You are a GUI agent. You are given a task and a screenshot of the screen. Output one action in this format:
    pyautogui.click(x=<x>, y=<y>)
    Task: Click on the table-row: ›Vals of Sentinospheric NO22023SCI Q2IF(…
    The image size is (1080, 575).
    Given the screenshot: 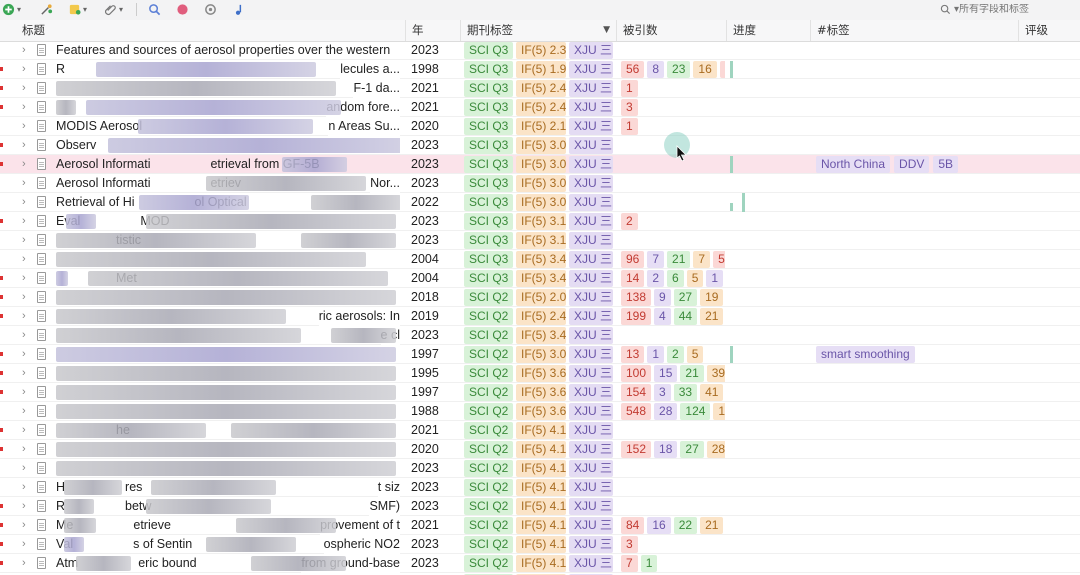 What is the action you would take?
    pyautogui.click(x=540, y=544)
    